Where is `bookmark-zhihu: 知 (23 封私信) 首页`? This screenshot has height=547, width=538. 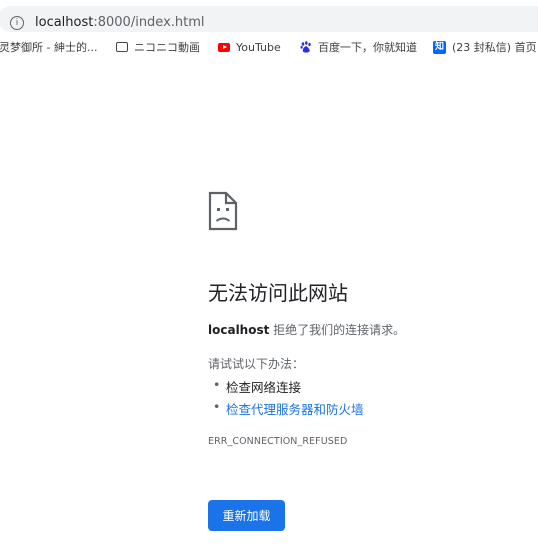 bookmark-zhihu: 知 (23 封私信) 首页 is located at coordinates (485, 48).